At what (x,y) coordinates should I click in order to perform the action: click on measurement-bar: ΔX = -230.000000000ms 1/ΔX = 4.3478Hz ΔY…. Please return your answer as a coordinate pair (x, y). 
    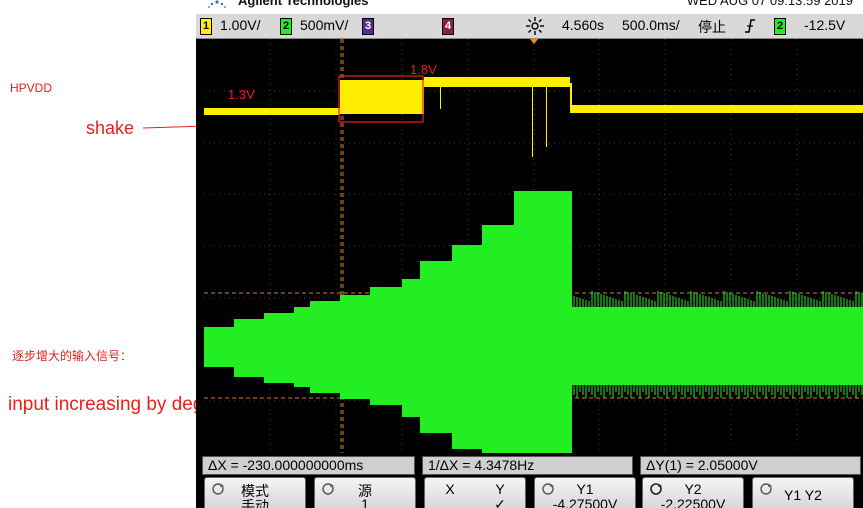
    Looking at the image, I should click on (529, 464).